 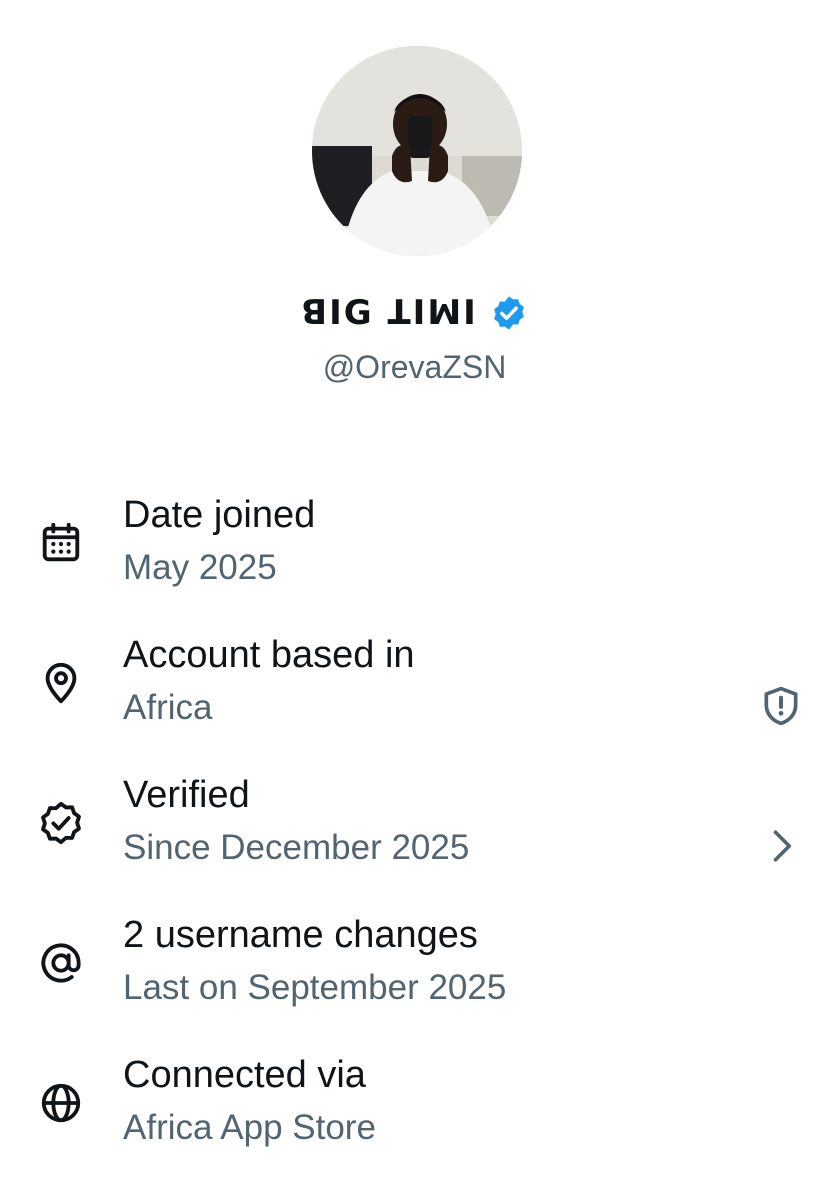 I want to click on display-name: ꓭIG ꓕIꟽI, so click(x=389, y=313).